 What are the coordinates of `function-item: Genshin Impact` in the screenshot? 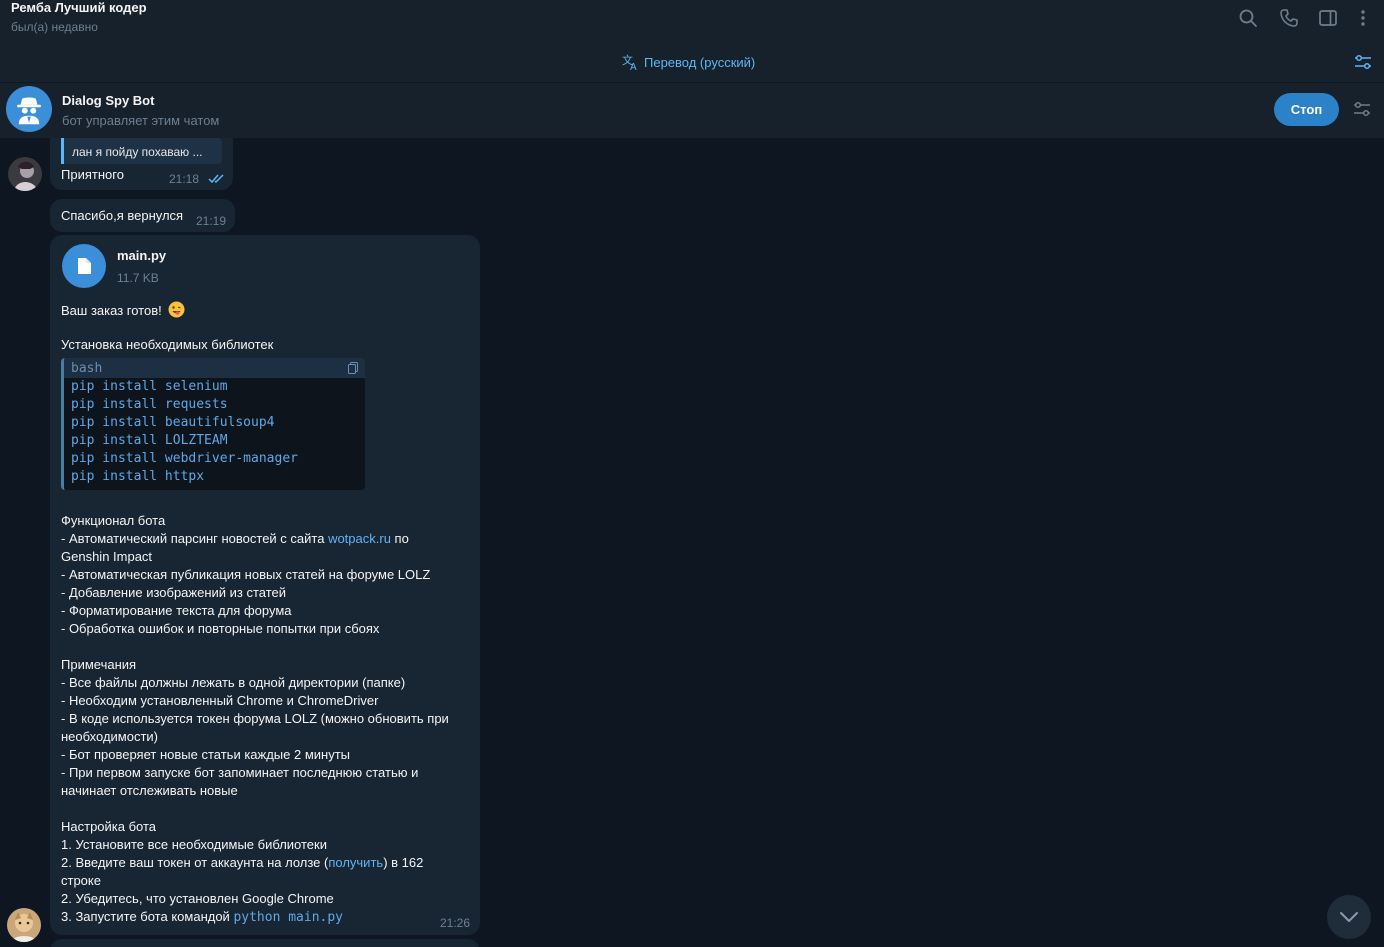 It's located at (107, 556).